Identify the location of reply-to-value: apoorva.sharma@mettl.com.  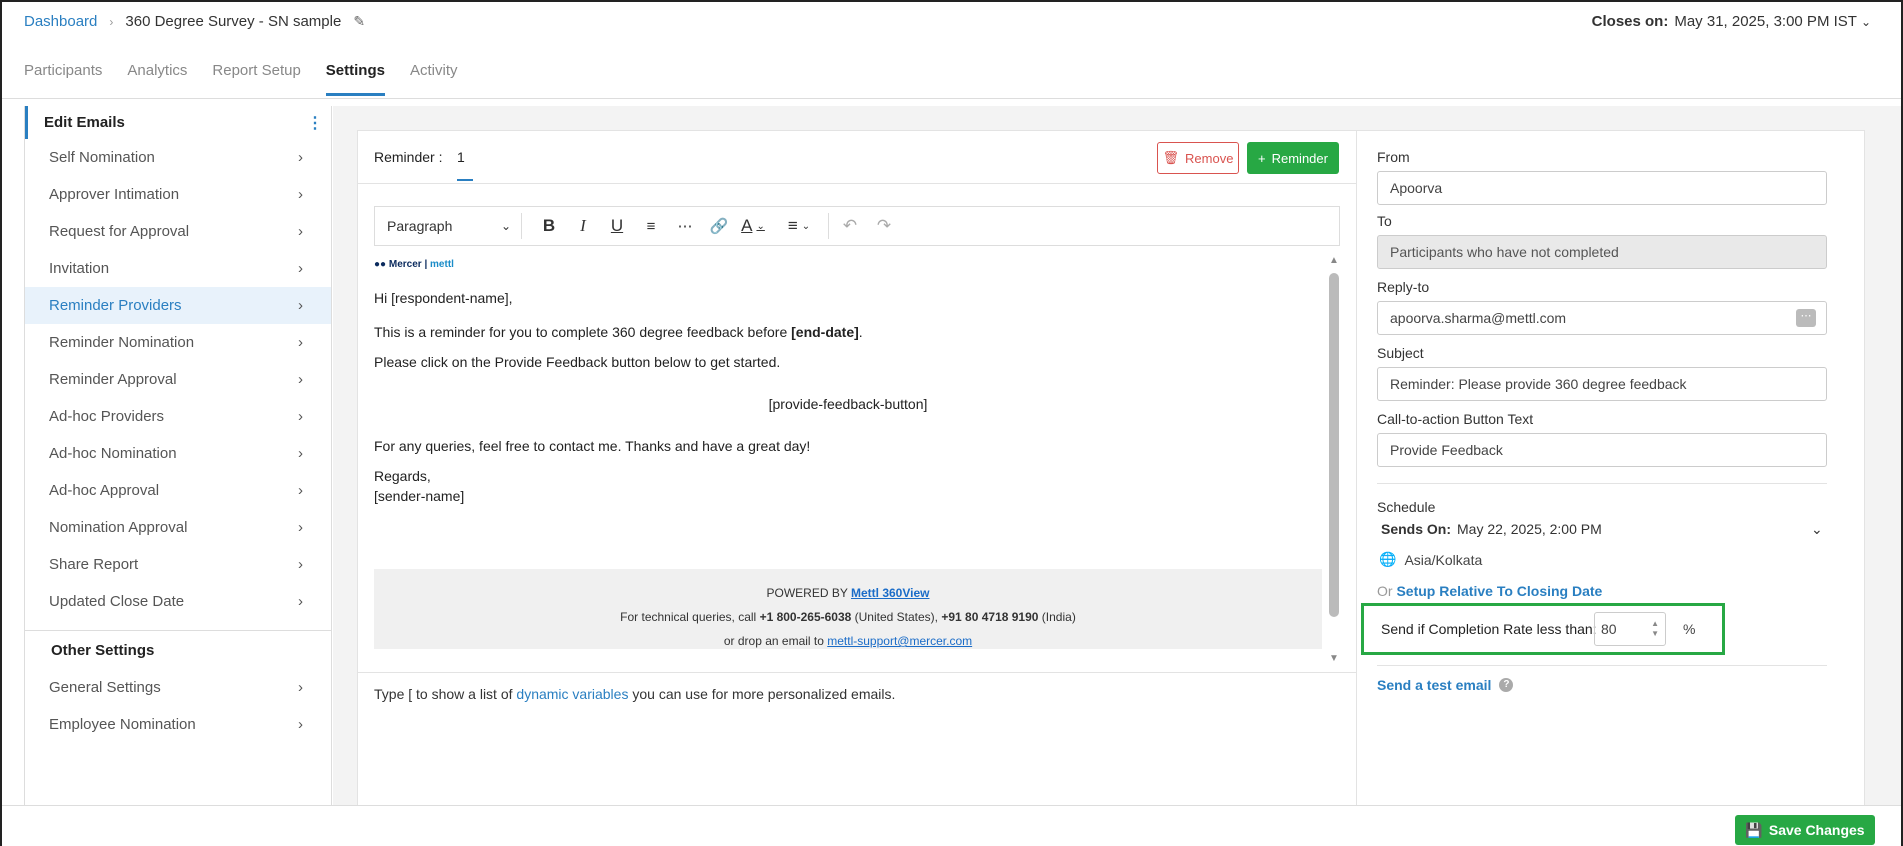
(1478, 318).